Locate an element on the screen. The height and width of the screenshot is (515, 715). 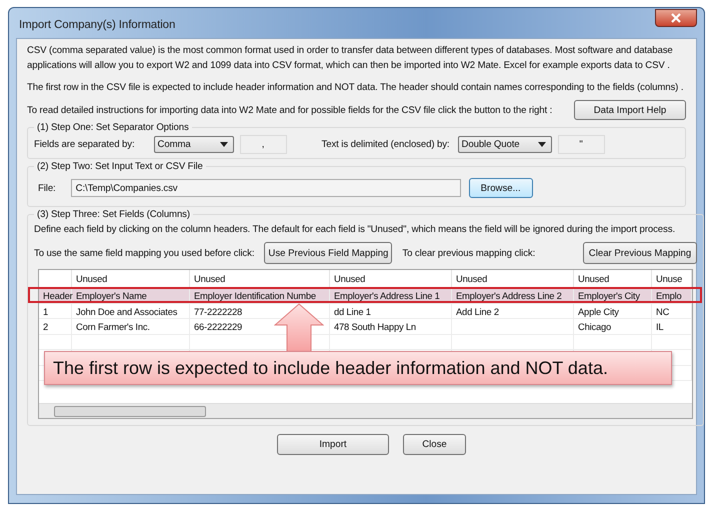
horizontal-scrollbar is located at coordinates (365, 410).